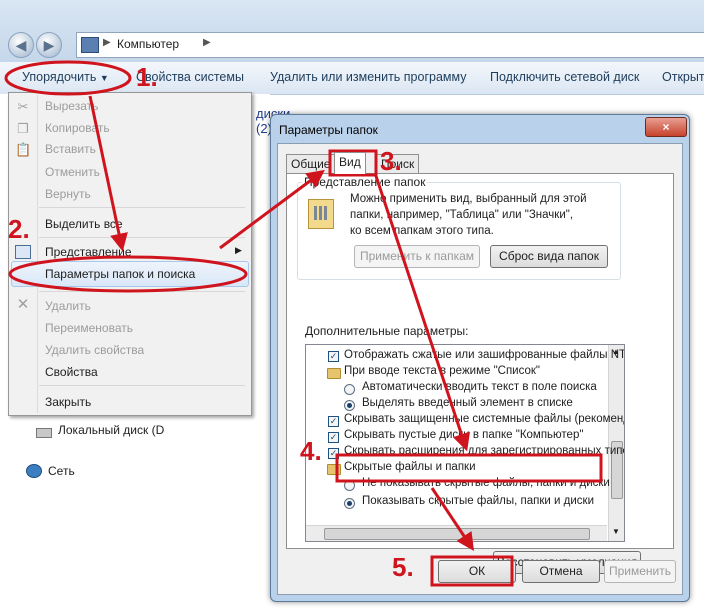  Describe the element at coordinates (19, 229) in the screenshot. I see `step-2-label: 2.` at that location.